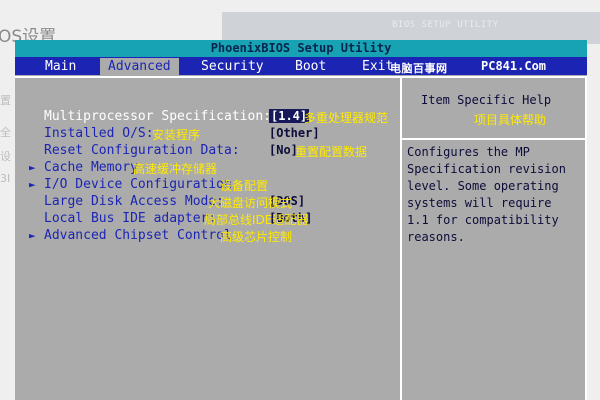 The height and width of the screenshot is (400, 600). What do you see at coordinates (419, 68) in the screenshot?
I see `watermark-brand-cn: 电脑百事网` at bounding box center [419, 68].